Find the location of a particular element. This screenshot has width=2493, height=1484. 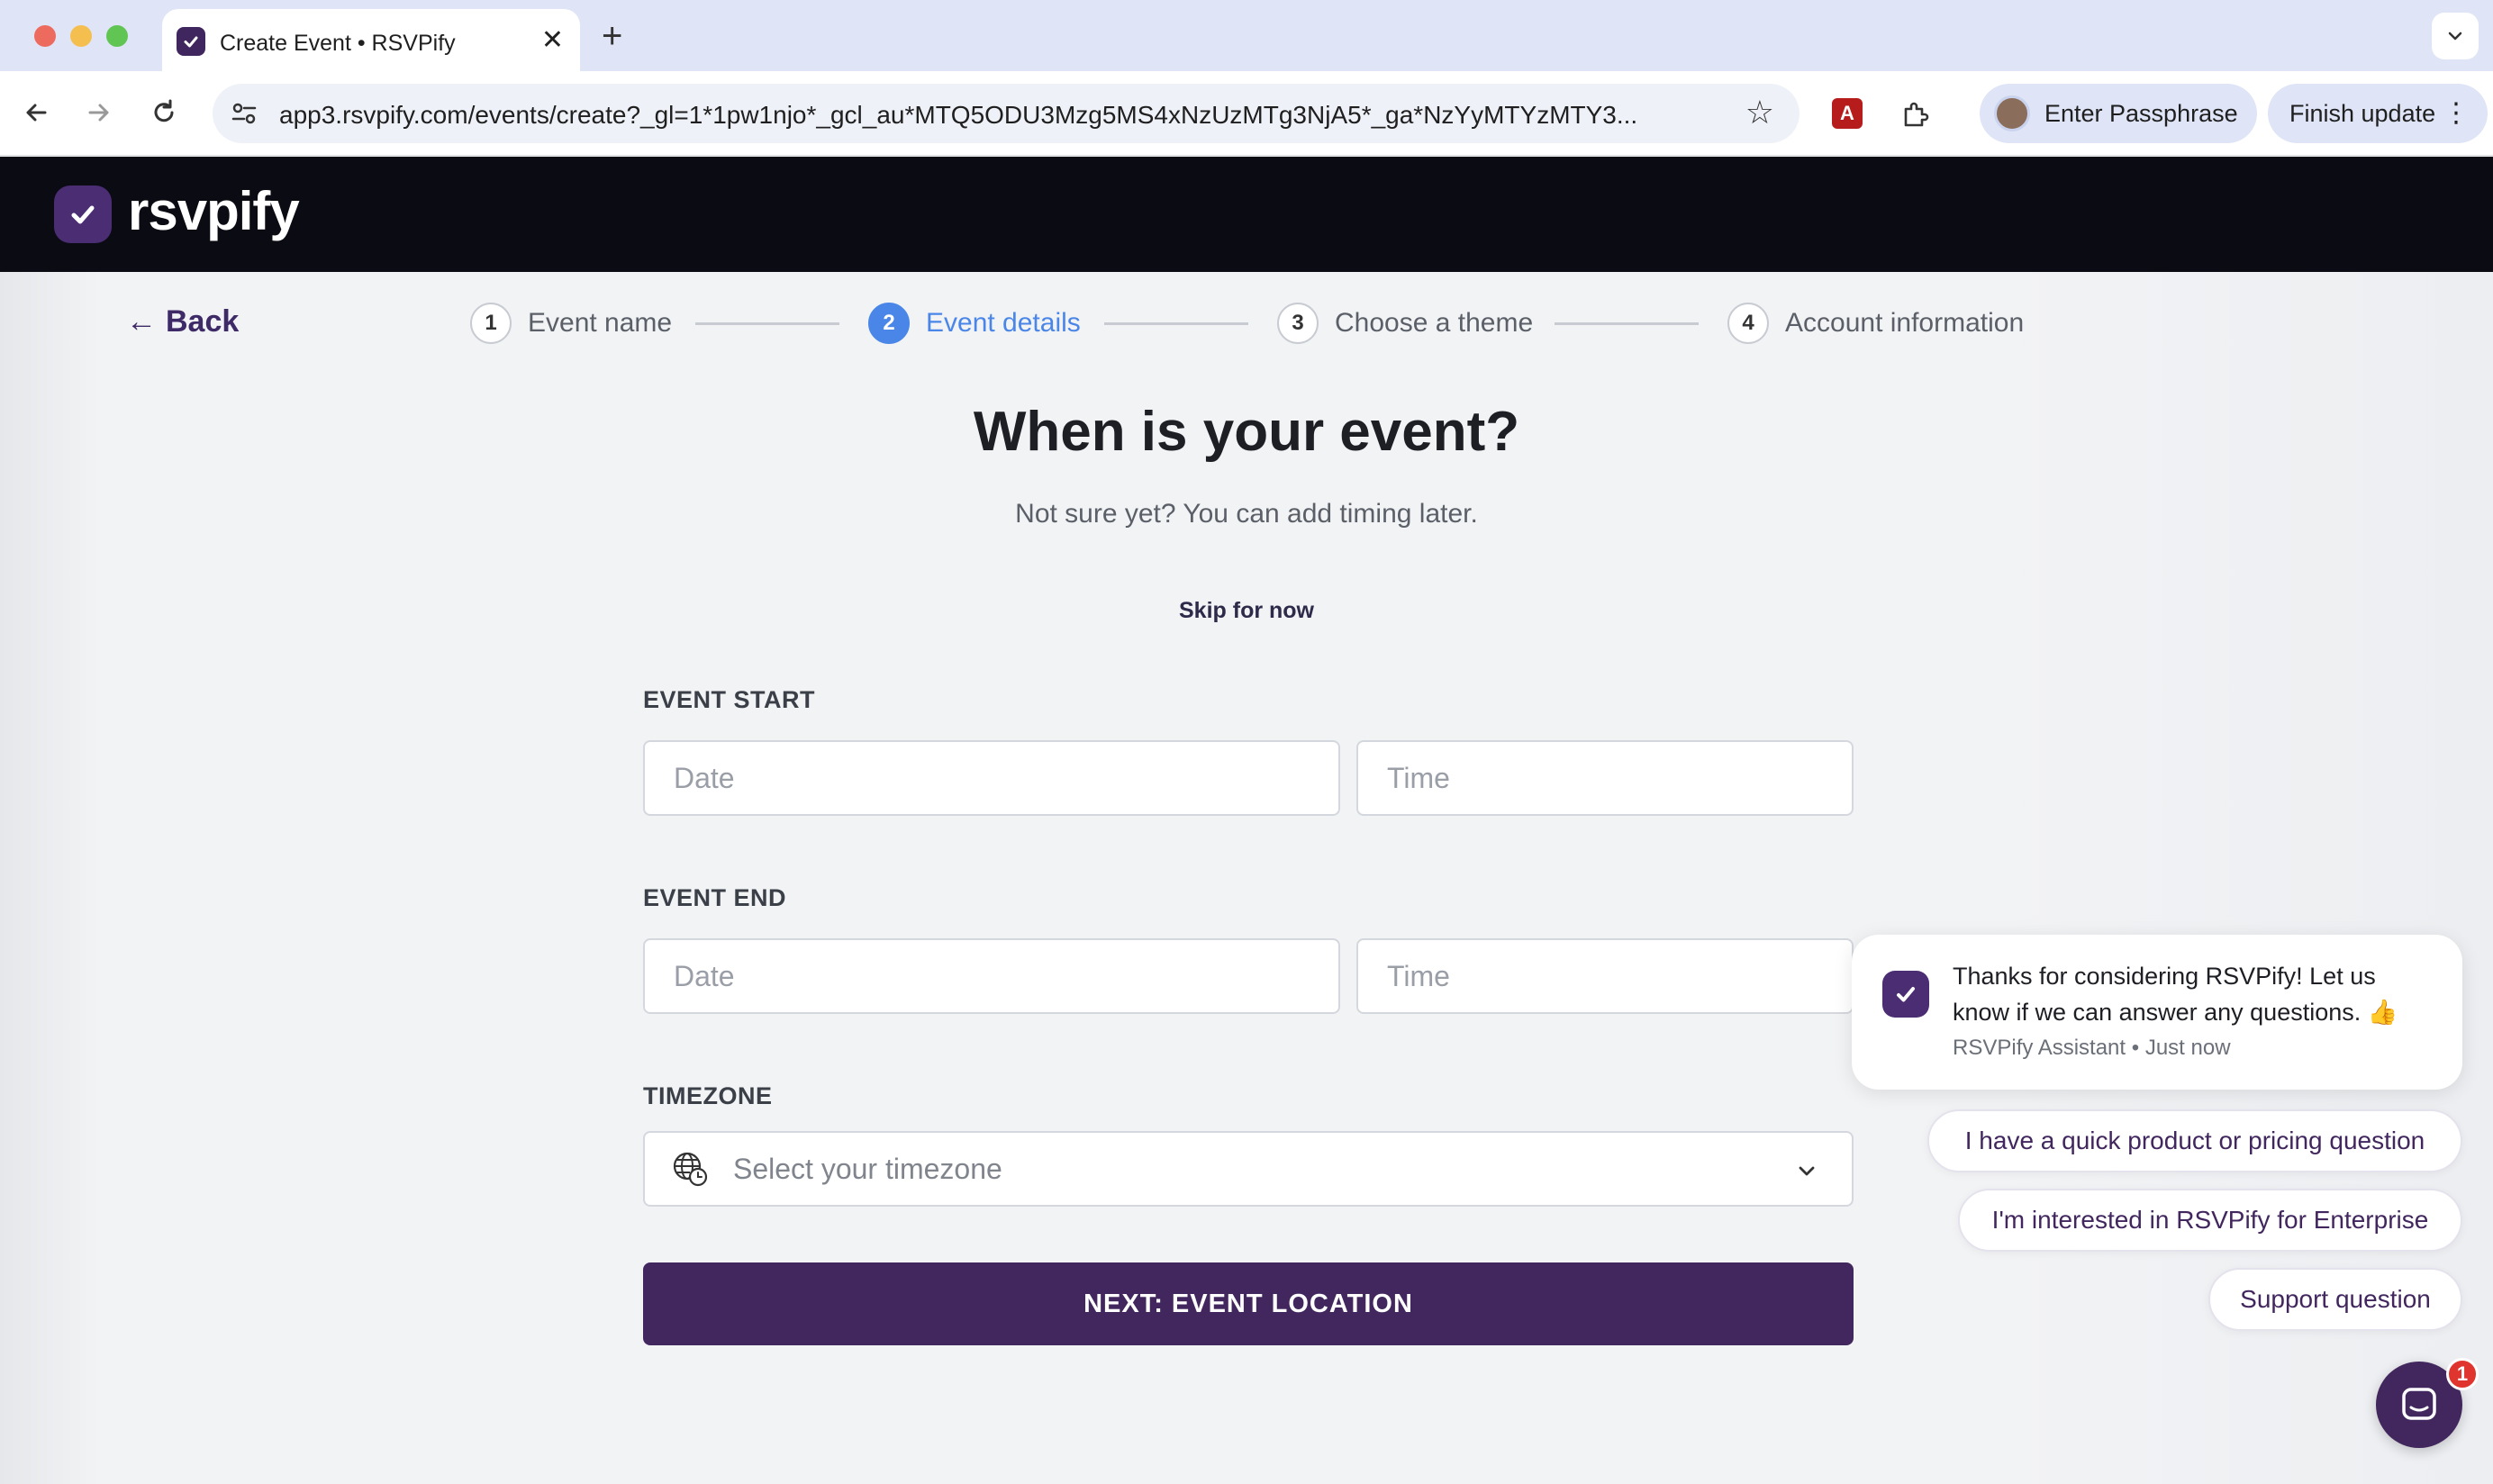

site-settings-icon is located at coordinates (244, 114).